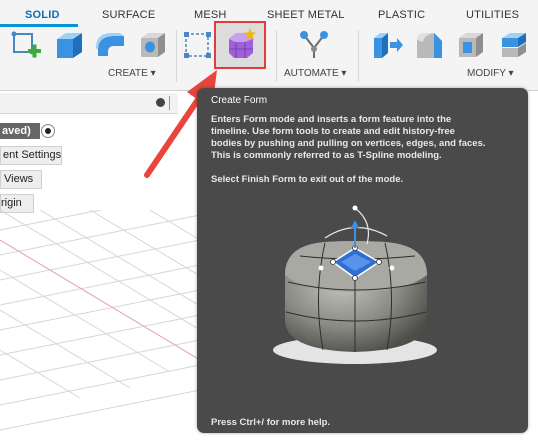 The image size is (538, 440). I want to click on modify-group-label: MODIFY ▾, so click(490, 73).